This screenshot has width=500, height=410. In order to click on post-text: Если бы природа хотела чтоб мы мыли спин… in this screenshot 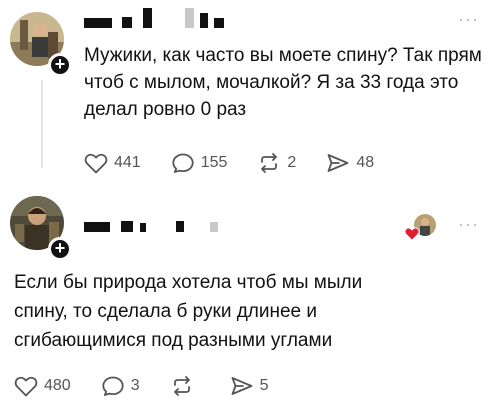, I will do `click(188, 311)`.